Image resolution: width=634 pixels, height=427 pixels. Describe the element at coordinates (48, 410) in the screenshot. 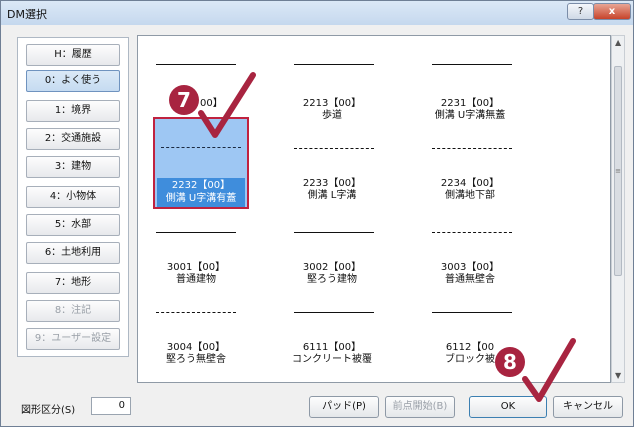

I see `shape-category-label: 図形区分(S)` at that location.